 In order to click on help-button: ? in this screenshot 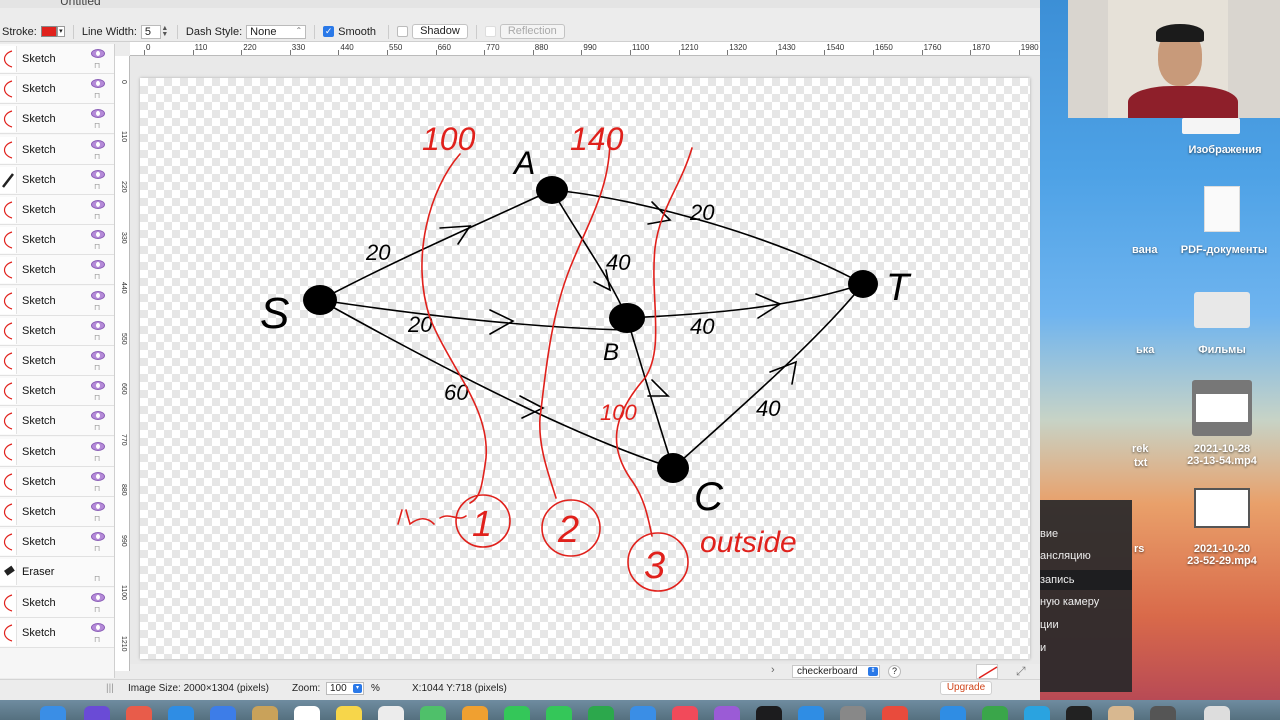, I will do `click(894, 671)`.